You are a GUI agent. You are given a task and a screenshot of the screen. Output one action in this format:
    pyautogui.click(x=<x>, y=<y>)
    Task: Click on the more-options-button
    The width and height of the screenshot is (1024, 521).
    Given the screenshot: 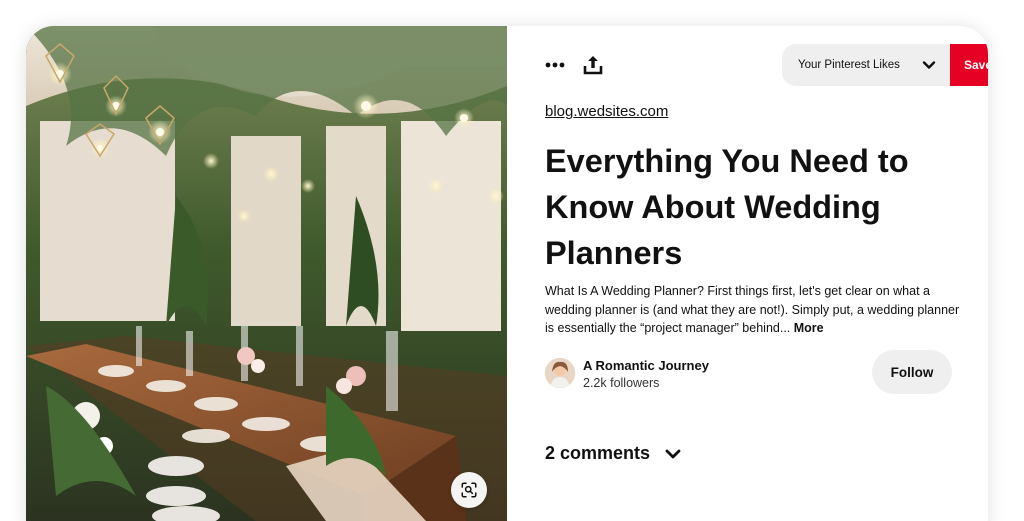 What is the action you would take?
    pyautogui.click(x=555, y=65)
    